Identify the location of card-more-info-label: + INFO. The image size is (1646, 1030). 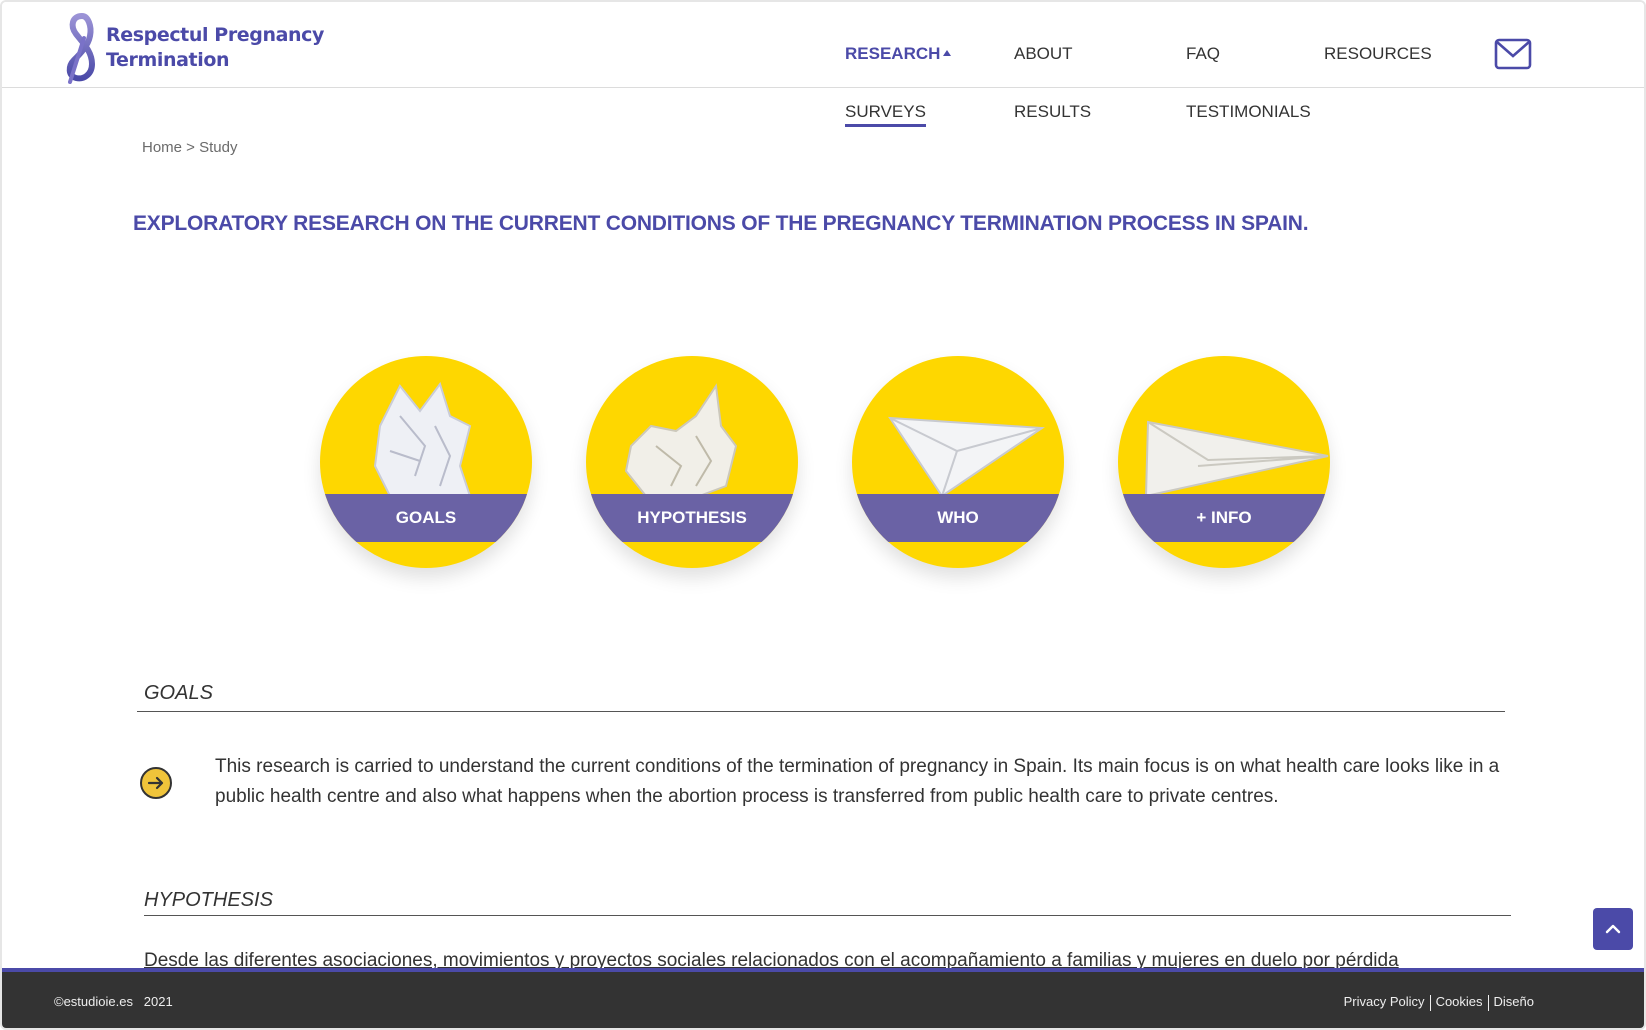
(1224, 517).